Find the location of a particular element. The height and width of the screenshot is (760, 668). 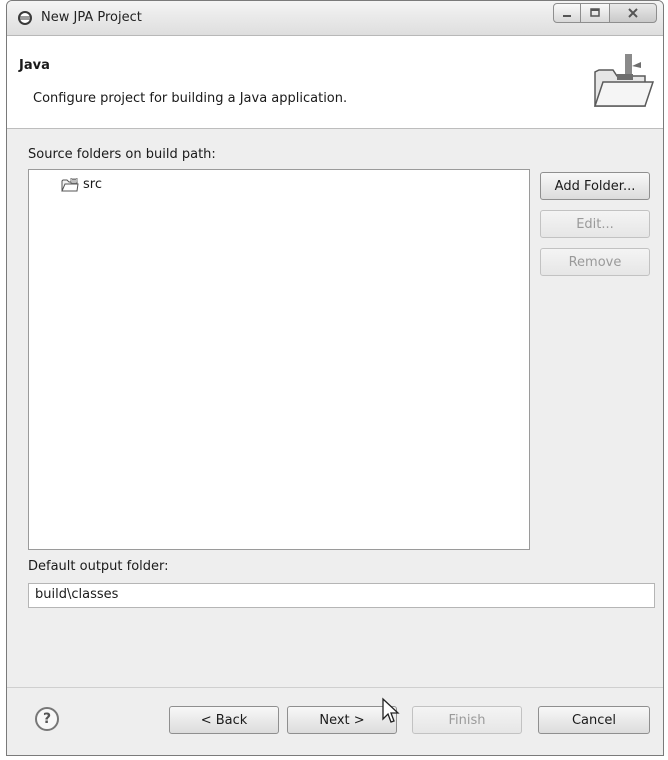

window-controls is located at coordinates (605, 13).